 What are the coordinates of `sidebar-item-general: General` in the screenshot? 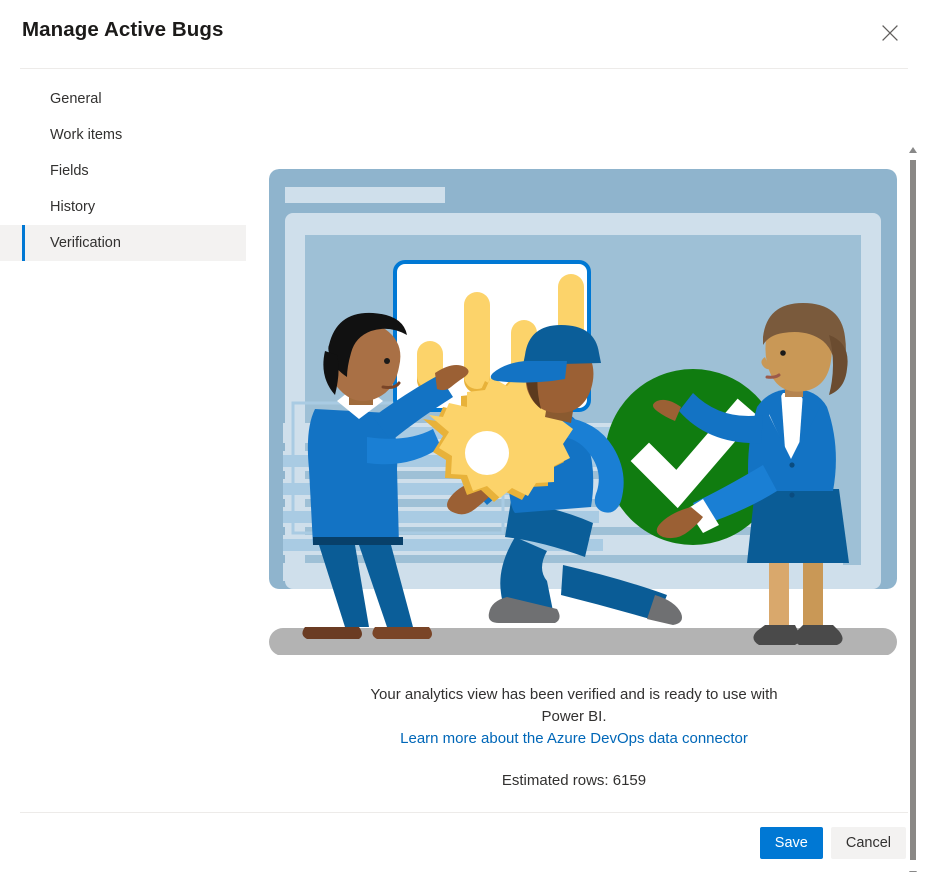 It's located at (123, 99).